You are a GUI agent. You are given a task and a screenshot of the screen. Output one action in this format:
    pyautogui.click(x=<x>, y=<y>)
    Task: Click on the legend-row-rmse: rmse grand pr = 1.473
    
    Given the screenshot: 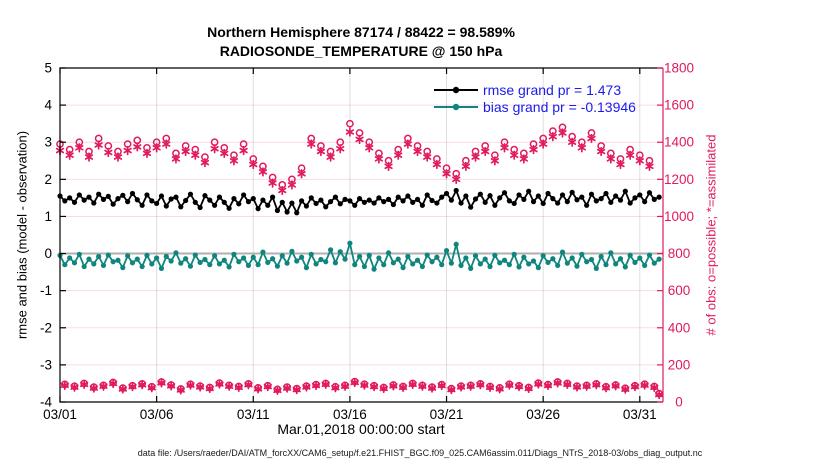 What is the action you would take?
    pyautogui.click(x=534, y=90)
    